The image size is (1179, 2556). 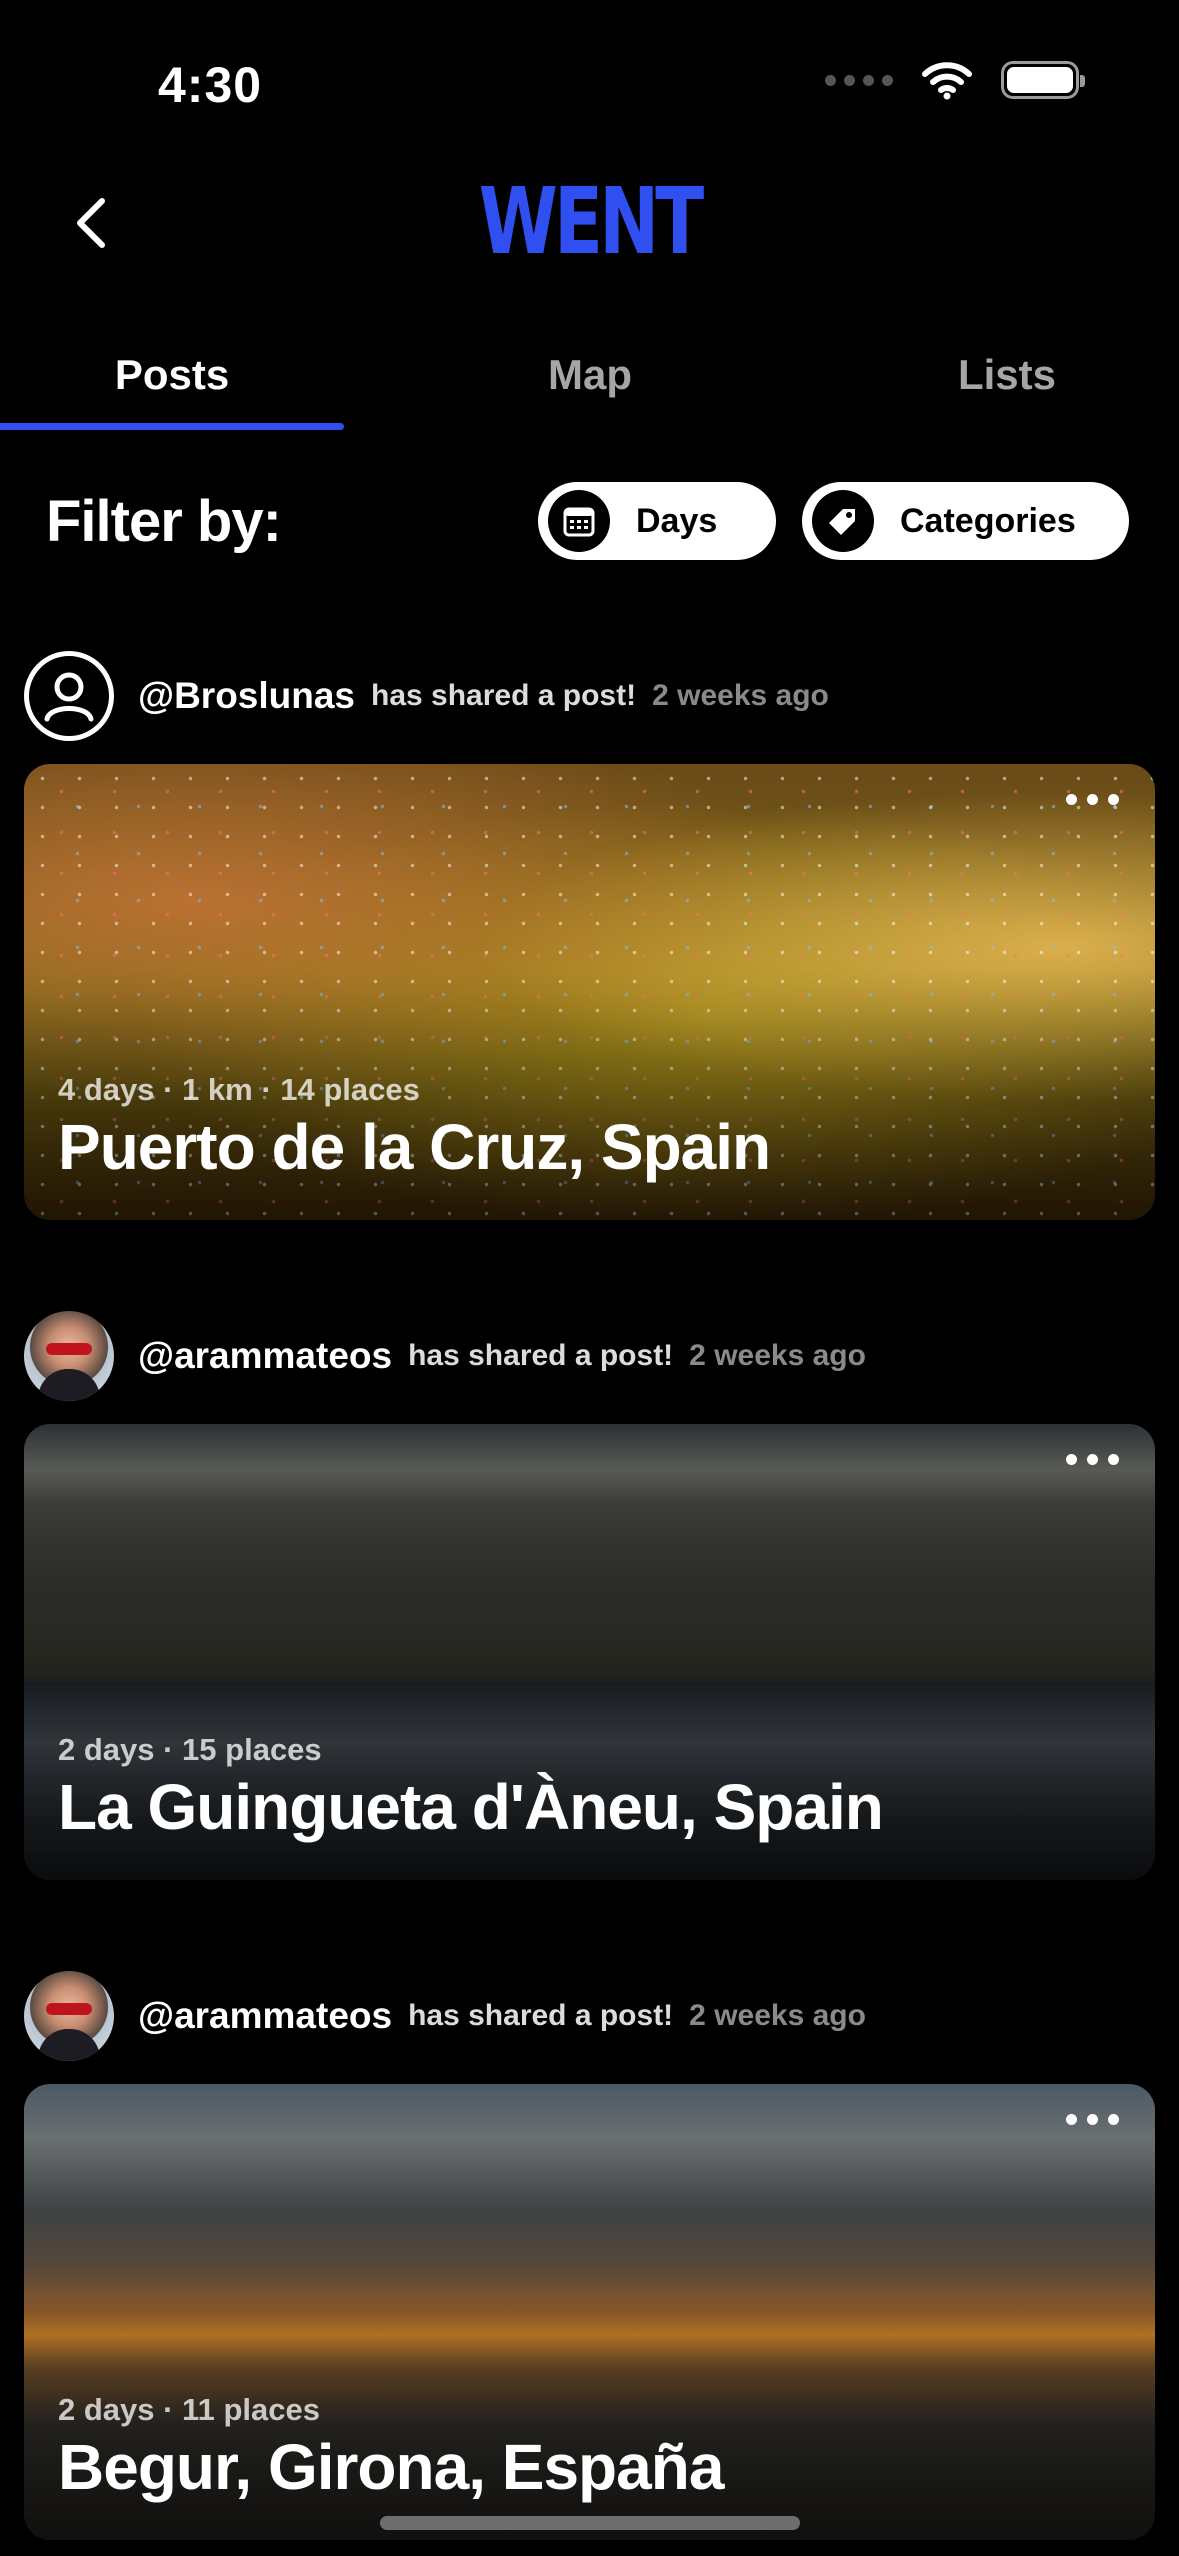 What do you see at coordinates (190, 1749) in the screenshot?
I see `post-meta: 2 days · 15 places` at bounding box center [190, 1749].